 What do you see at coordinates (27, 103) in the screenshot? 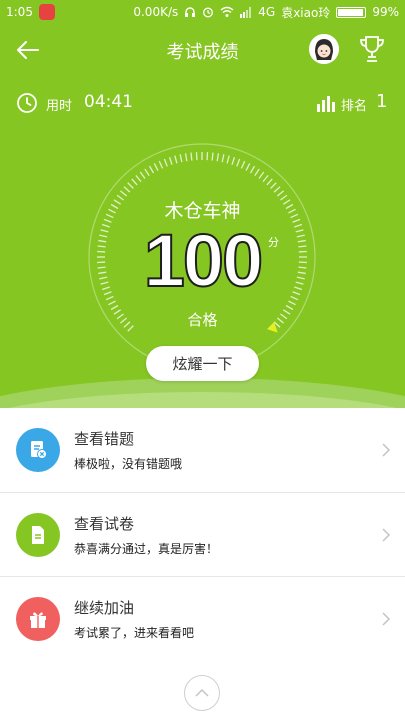
I see `clock-icon` at bounding box center [27, 103].